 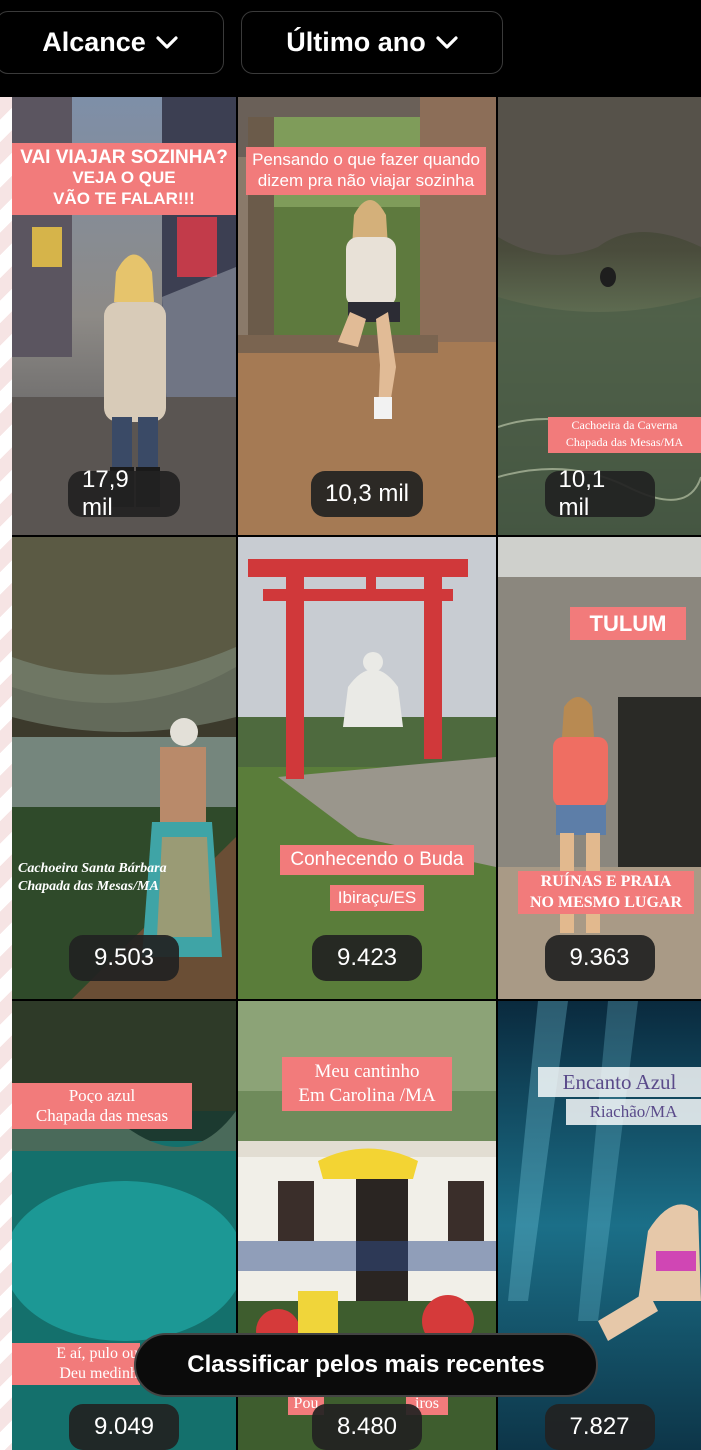 I want to click on reel-caption: Encanto Azul, so click(x=619, y=1082).